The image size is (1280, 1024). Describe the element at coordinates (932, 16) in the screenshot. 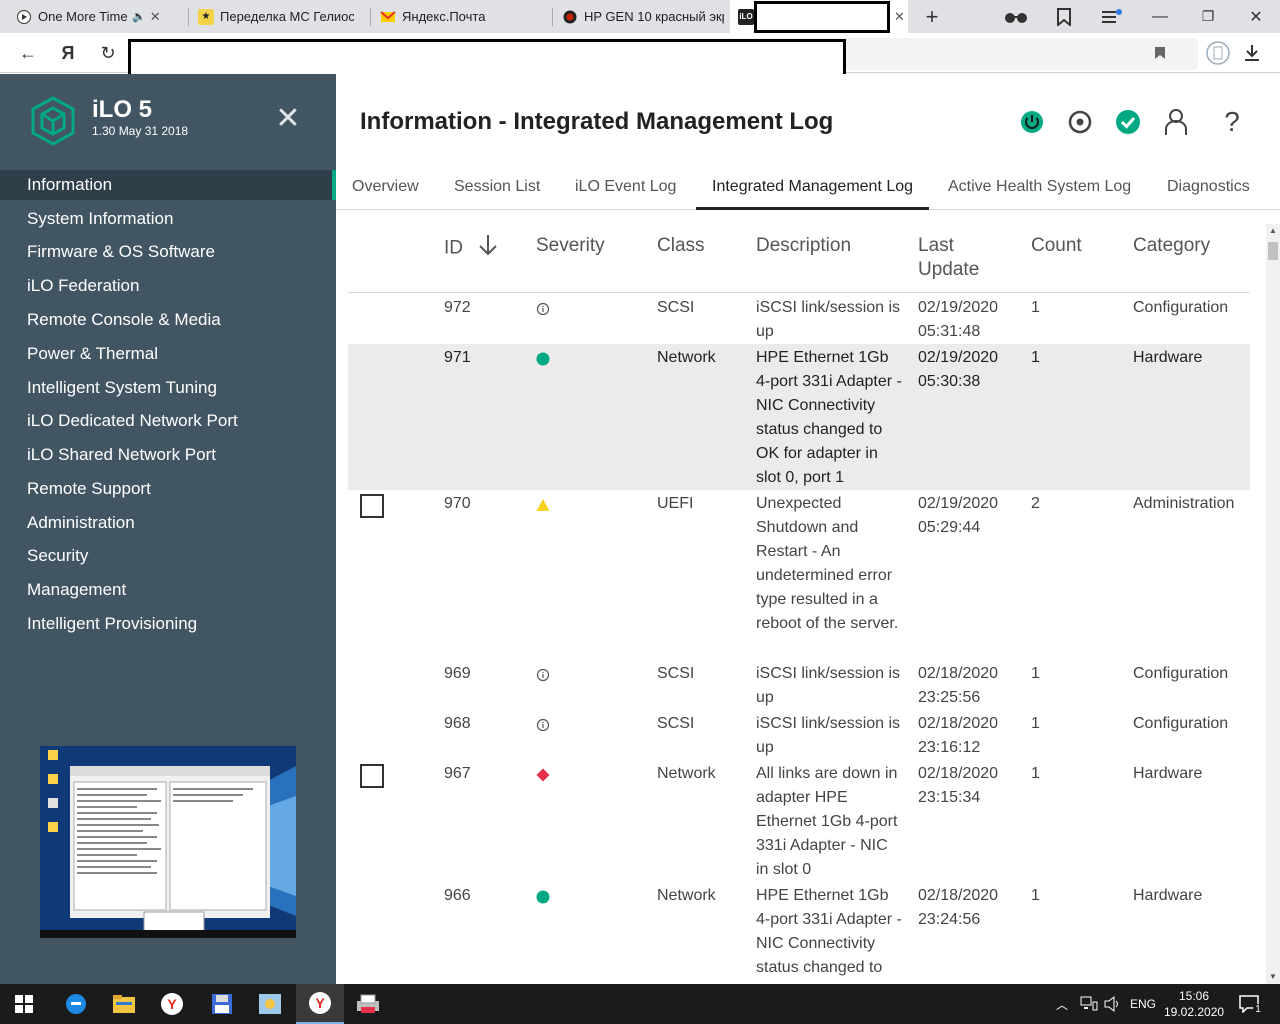

I see `new-tab-button: +` at that location.